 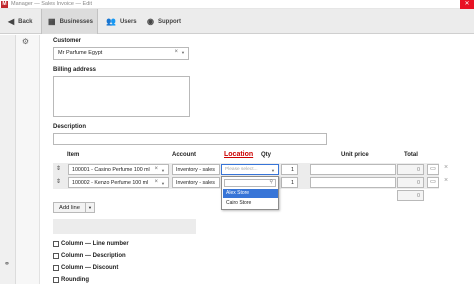 I want to click on header-account: Account, so click(x=184, y=155).